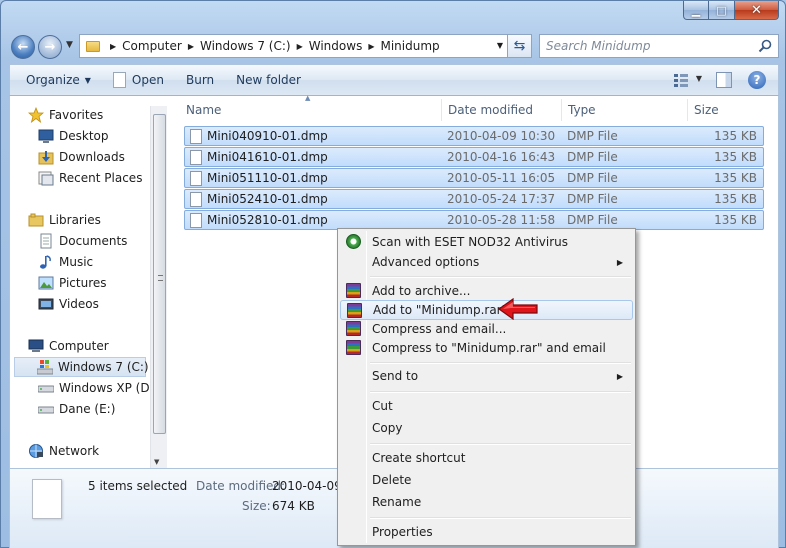  I want to click on nav-recent-places: Recent Places, so click(90, 178).